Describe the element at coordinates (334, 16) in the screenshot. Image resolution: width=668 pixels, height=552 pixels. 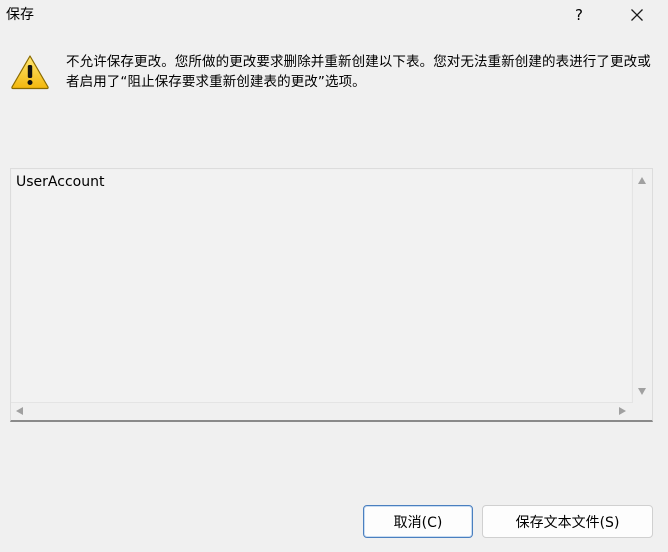
I see `title-bar: 保存 ?` at that location.